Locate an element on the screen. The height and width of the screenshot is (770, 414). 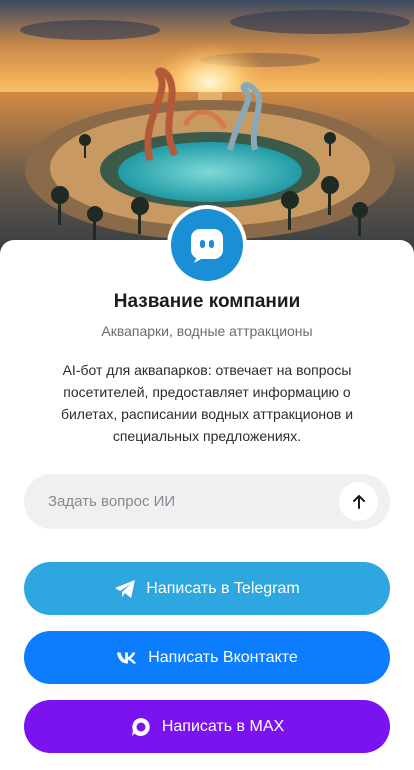
ask-ai-field is located at coordinates (207, 501).